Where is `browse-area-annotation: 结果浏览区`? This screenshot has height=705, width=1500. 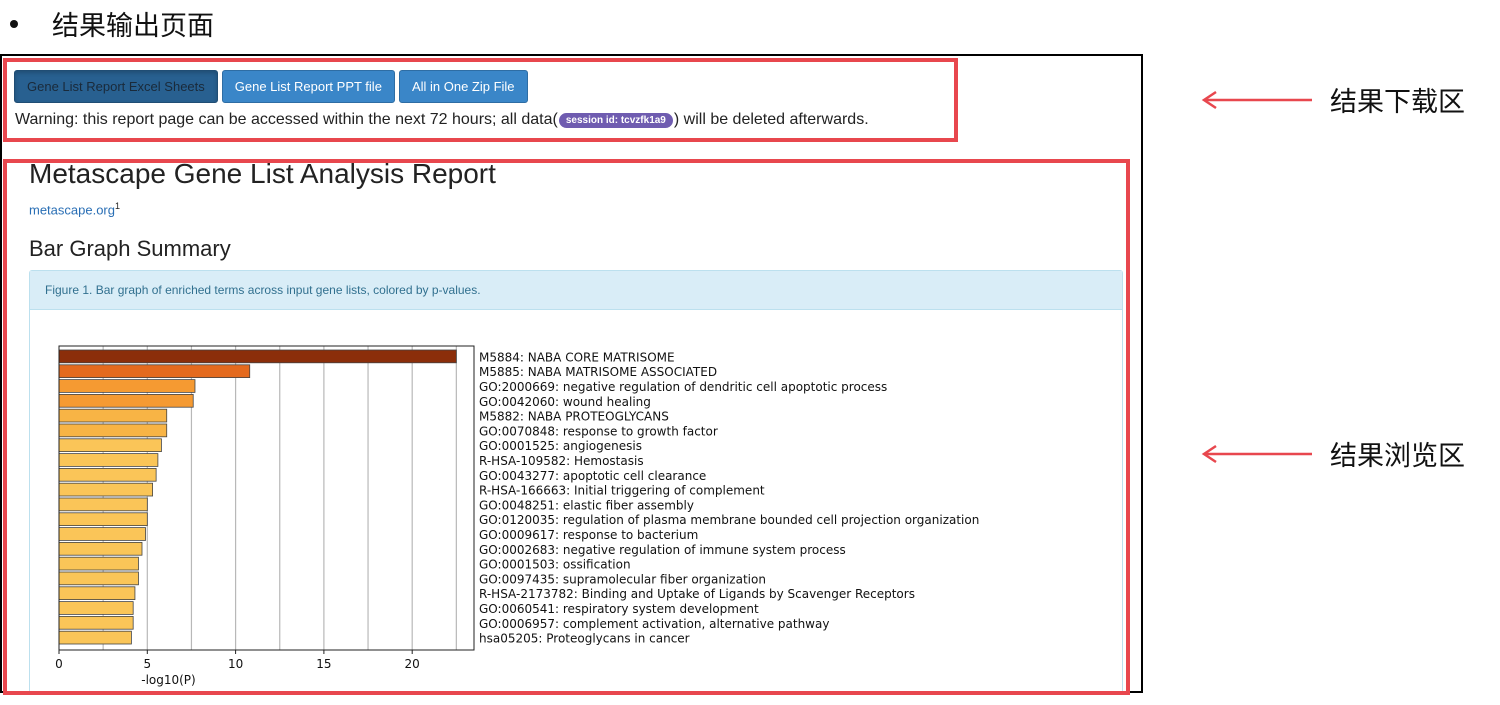 browse-area-annotation: 结果浏览区 is located at coordinates (1332, 453).